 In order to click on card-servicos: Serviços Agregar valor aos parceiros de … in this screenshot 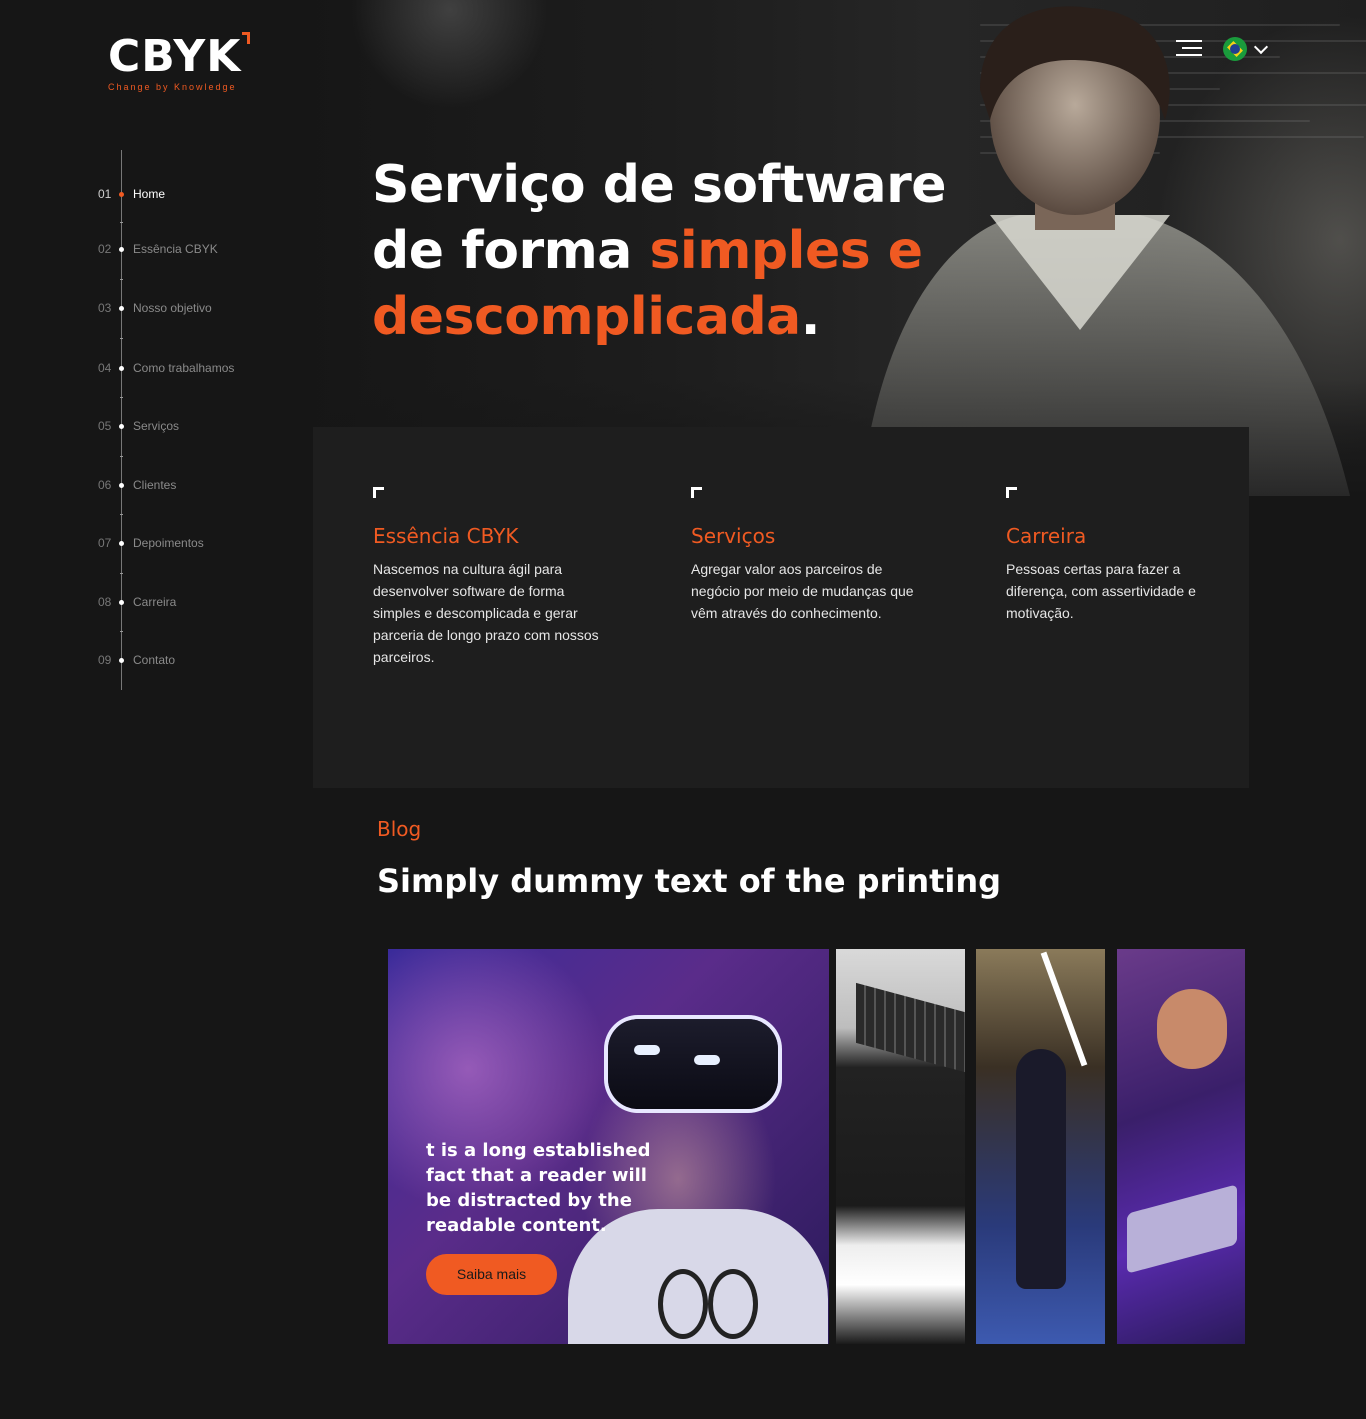, I will do `click(803, 555)`.